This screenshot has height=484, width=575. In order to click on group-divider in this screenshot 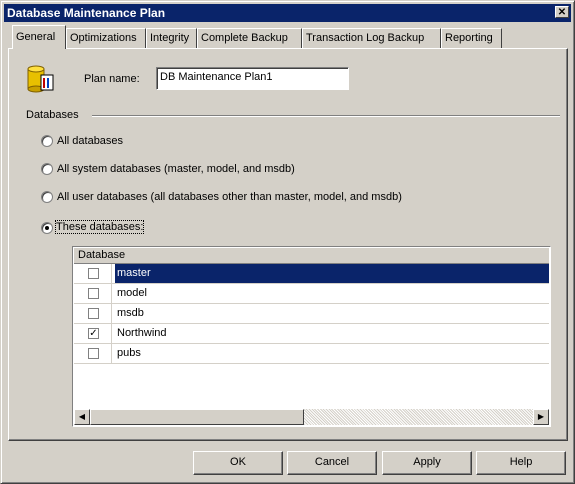, I will do `click(326, 116)`.